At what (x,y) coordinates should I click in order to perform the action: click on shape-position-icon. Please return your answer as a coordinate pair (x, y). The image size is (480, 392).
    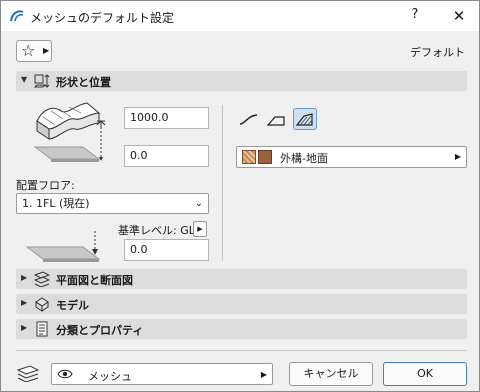
    Looking at the image, I should click on (42, 81).